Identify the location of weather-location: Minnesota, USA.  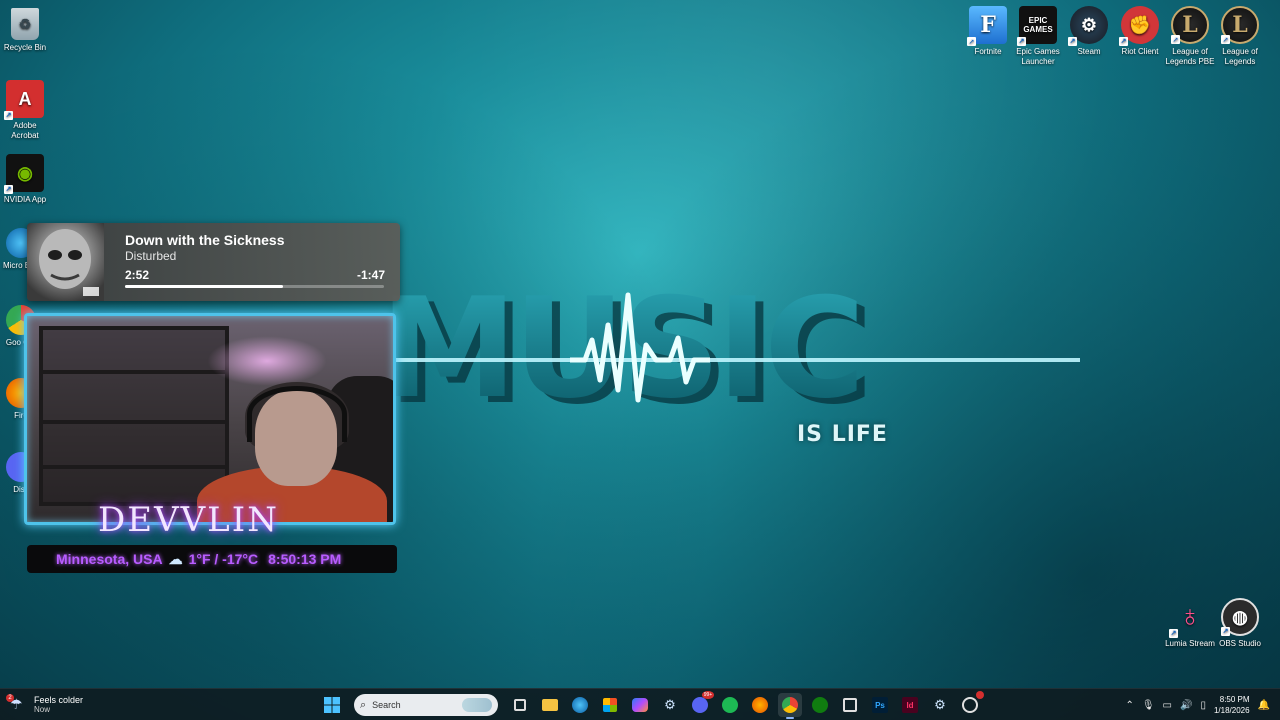
(109, 559).